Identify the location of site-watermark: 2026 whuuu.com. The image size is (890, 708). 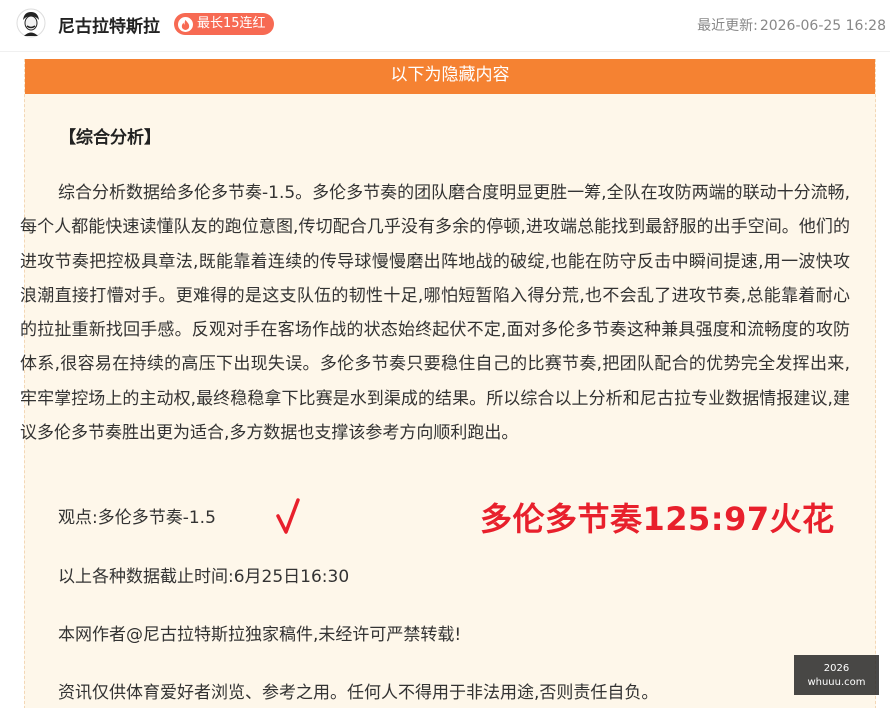
(836, 675).